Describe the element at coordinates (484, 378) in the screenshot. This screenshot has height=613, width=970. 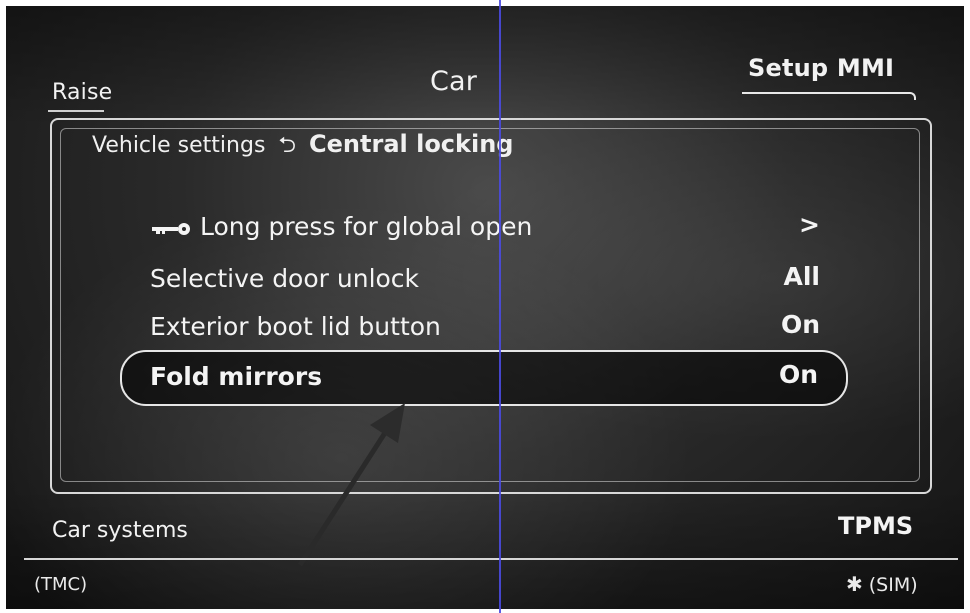
I see `menu-item-fold-mirrors-selected: Fold mirrors On` at that location.